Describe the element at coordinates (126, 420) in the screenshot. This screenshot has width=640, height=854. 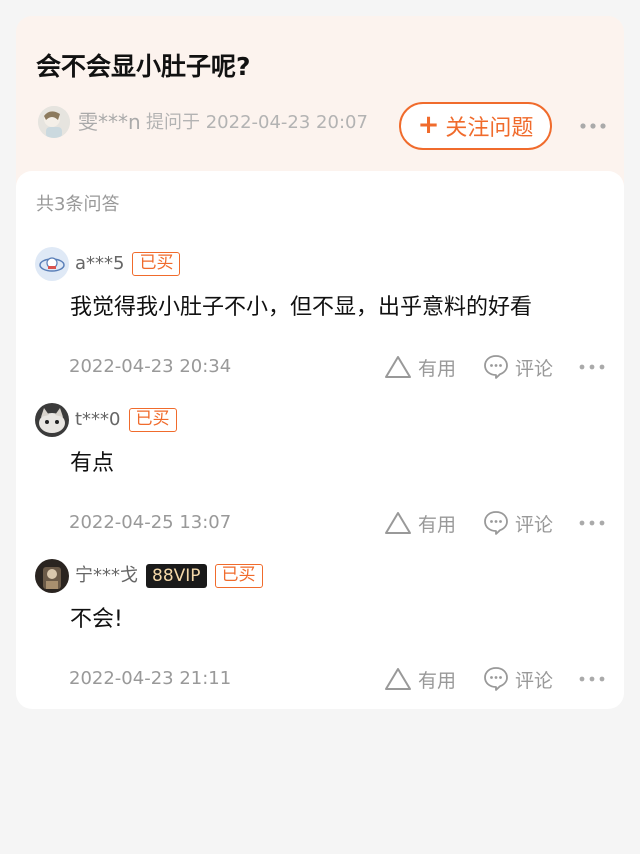
I see `answer-user-row: t***0 已买` at that location.